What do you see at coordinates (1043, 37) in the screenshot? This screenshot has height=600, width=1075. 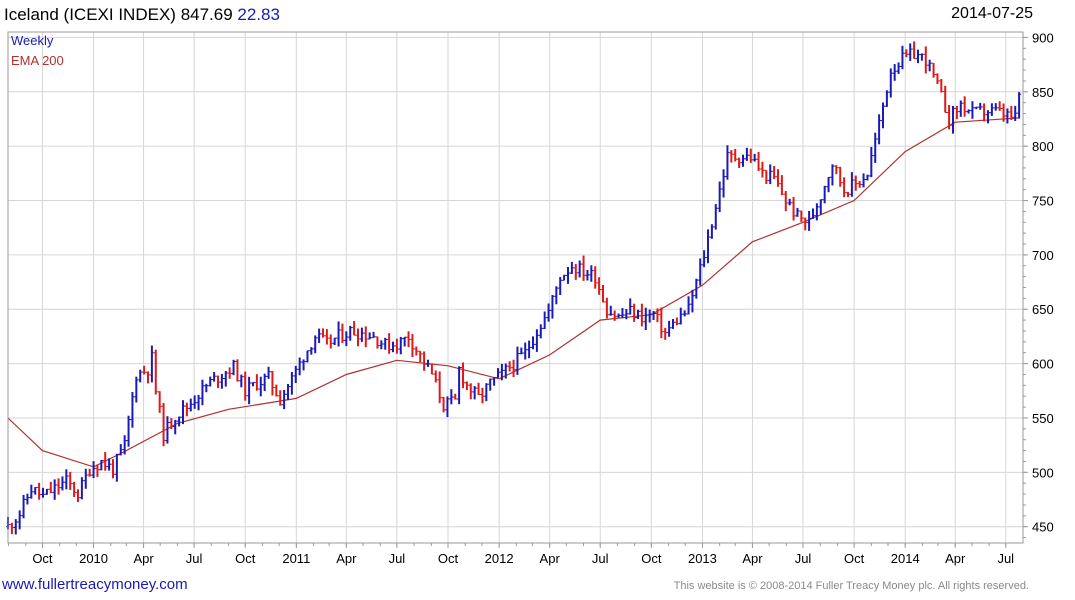 I see `y-tick-label: 900` at bounding box center [1043, 37].